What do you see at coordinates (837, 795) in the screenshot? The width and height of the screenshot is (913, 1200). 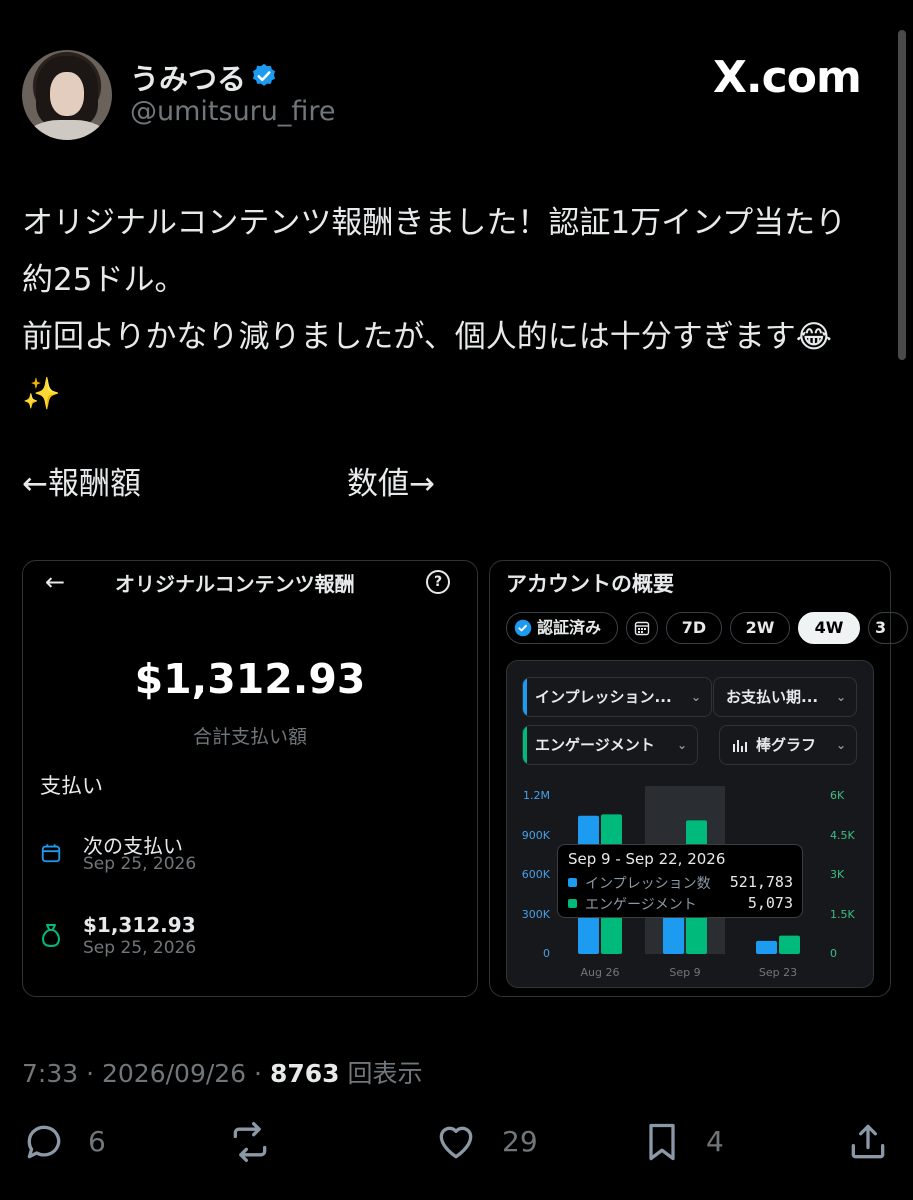 I see `right-axis-tick: 6K` at bounding box center [837, 795].